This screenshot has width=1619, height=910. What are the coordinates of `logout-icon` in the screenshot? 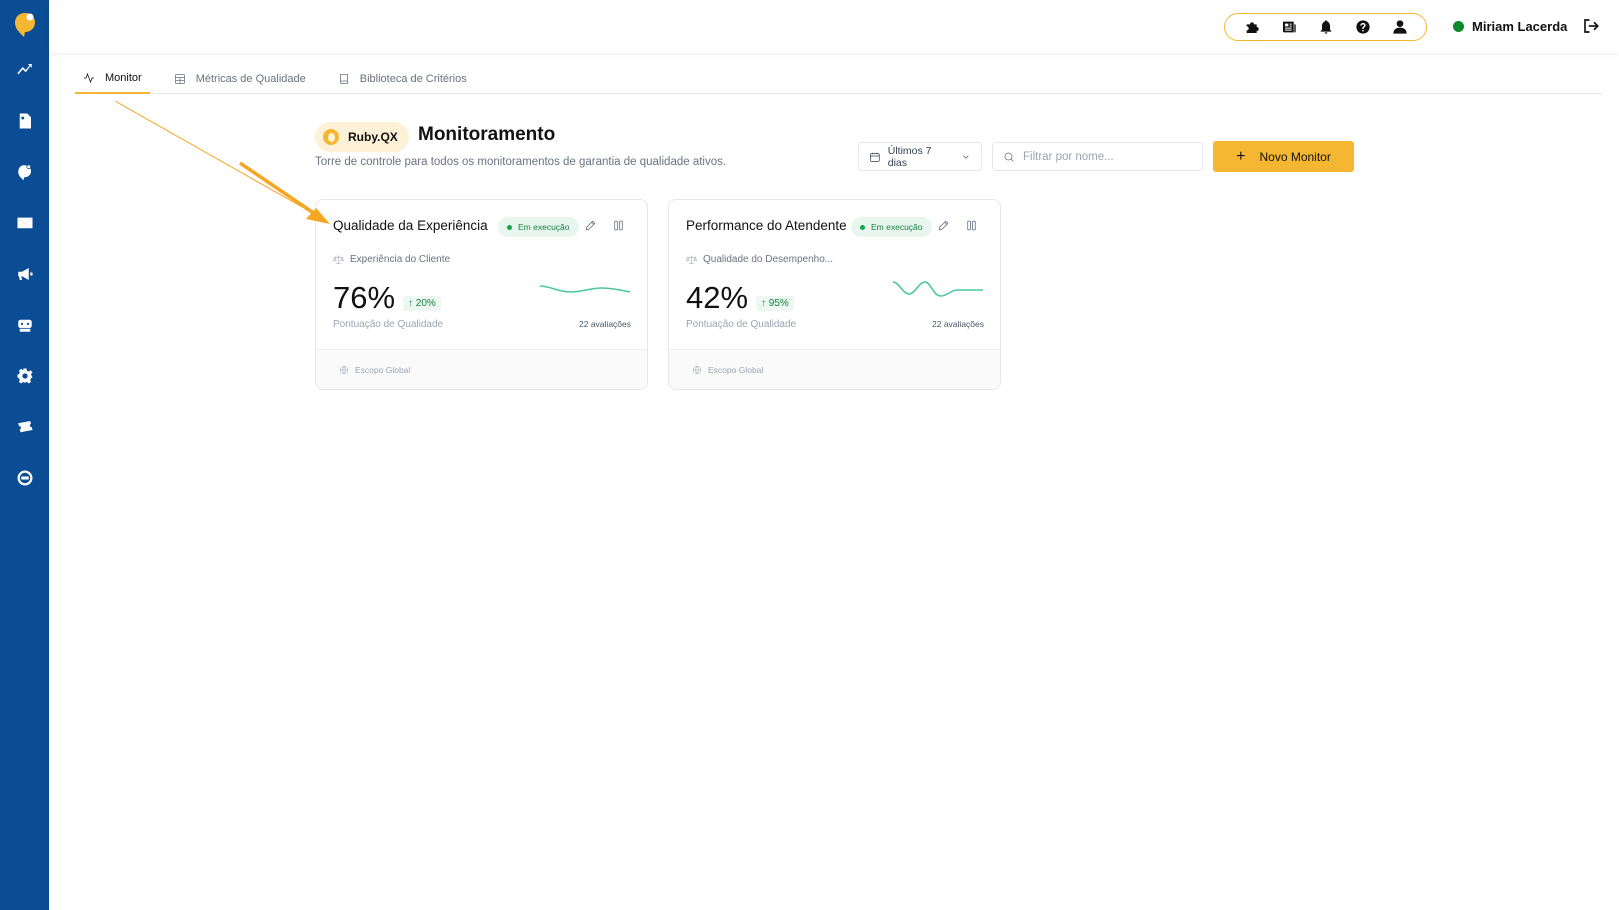 It's located at (1591, 26).